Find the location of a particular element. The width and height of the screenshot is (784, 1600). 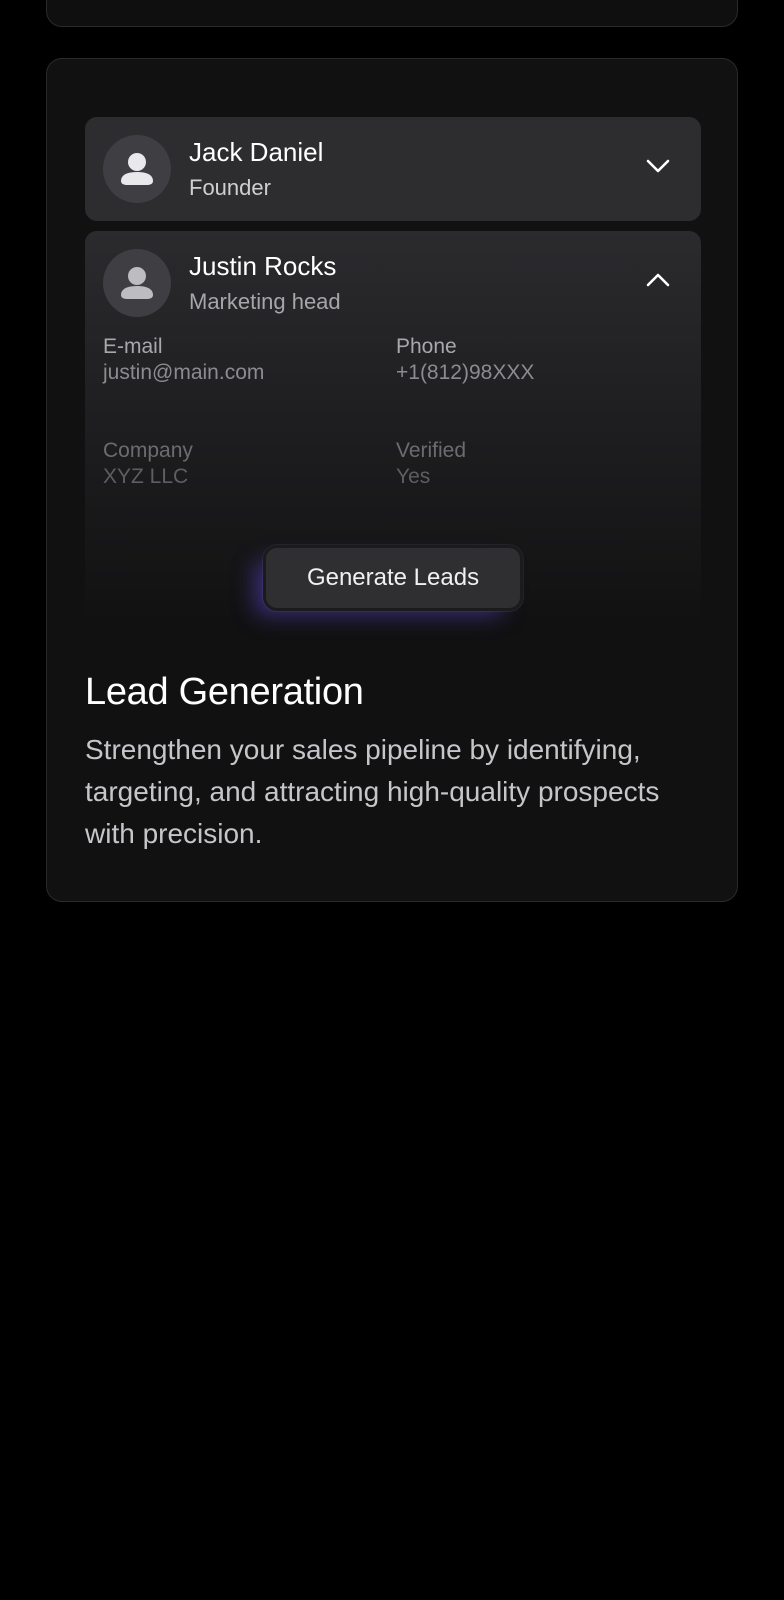

contact-name: Justin Rocks is located at coordinates (263, 266).